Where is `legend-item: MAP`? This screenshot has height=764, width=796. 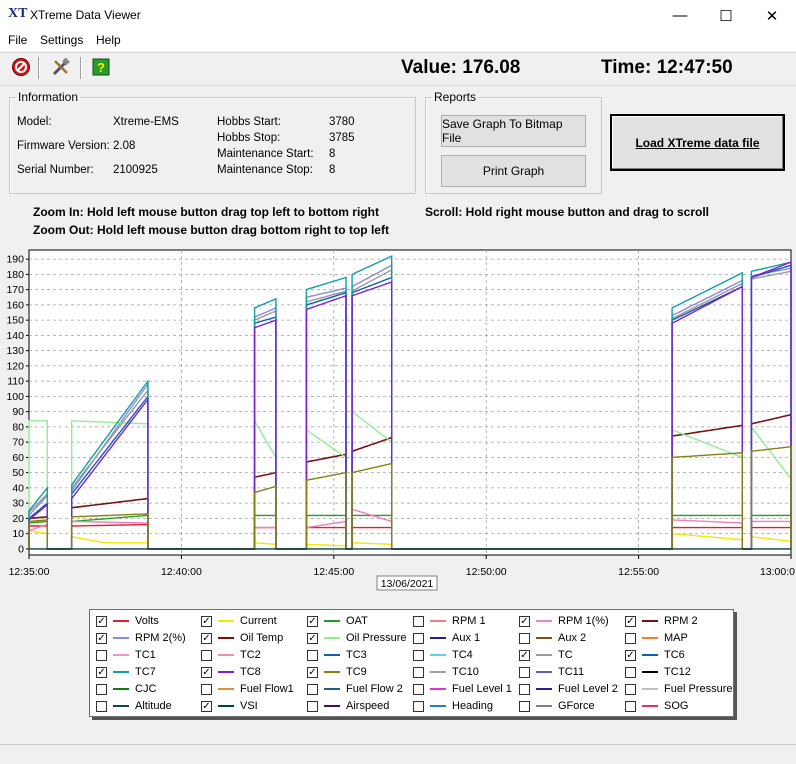 legend-item: MAP is located at coordinates (656, 638).